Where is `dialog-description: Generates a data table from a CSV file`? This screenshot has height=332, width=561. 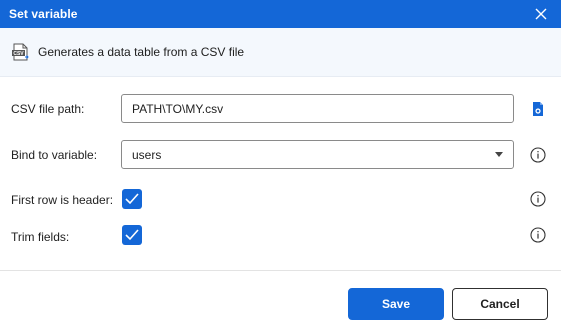
dialog-description: Generates a data table from a CSV file is located at coordinates (141, 52).